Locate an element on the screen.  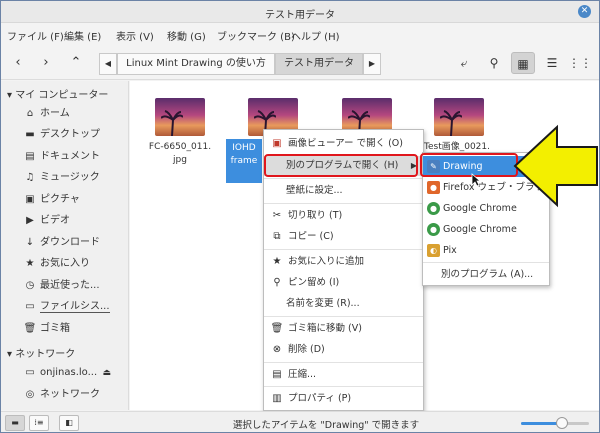
sidebar-network-header: ▾ ネットワーク is located at coordinates (41, 352).